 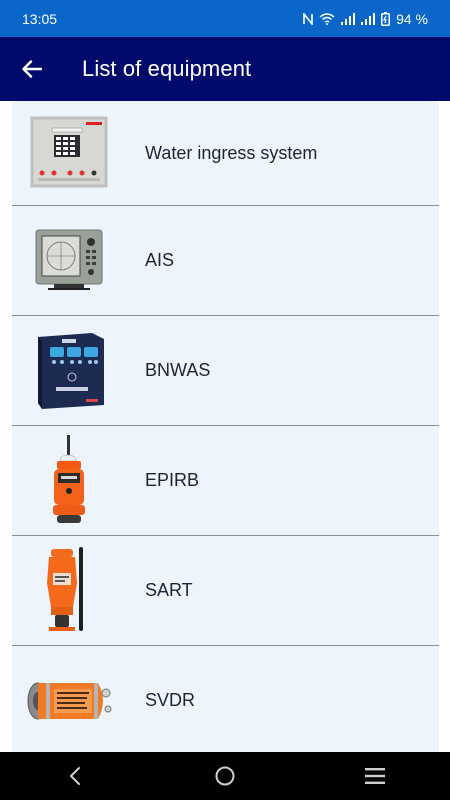 I want to click on nav-back-button, so click(x=75, y=776).